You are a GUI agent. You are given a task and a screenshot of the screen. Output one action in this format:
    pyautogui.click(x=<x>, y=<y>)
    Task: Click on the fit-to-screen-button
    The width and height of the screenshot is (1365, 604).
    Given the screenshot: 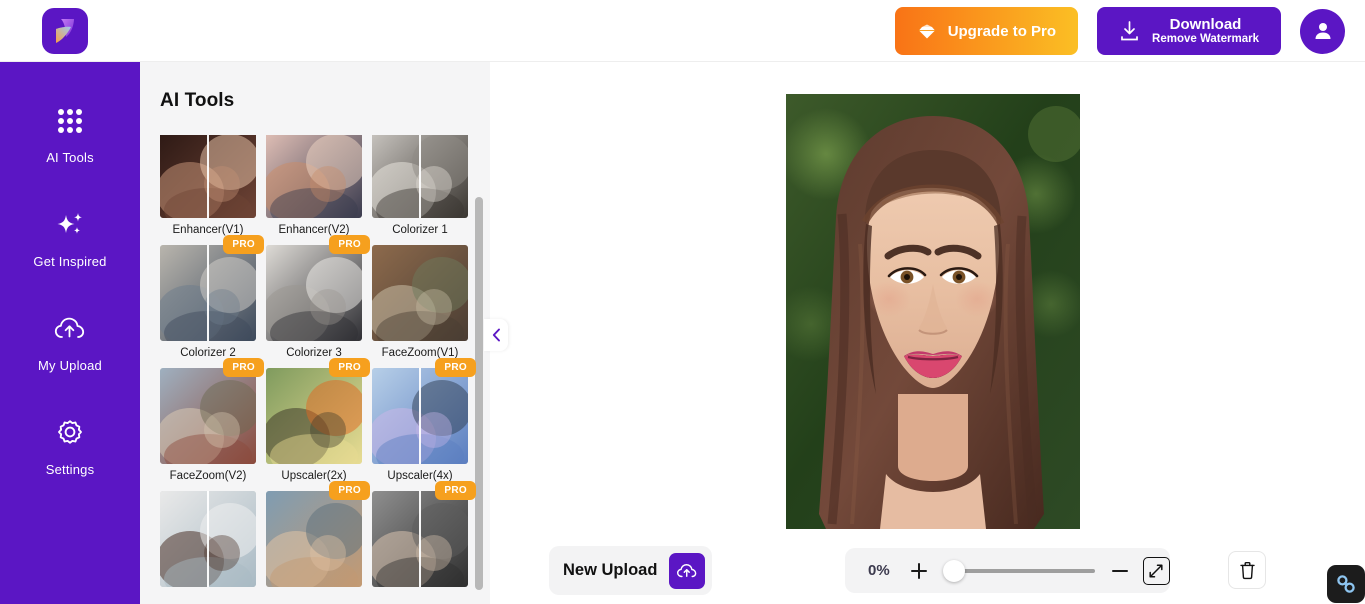 What is the action you would take?
    pyautogui.click(x=1156, y=570)
    